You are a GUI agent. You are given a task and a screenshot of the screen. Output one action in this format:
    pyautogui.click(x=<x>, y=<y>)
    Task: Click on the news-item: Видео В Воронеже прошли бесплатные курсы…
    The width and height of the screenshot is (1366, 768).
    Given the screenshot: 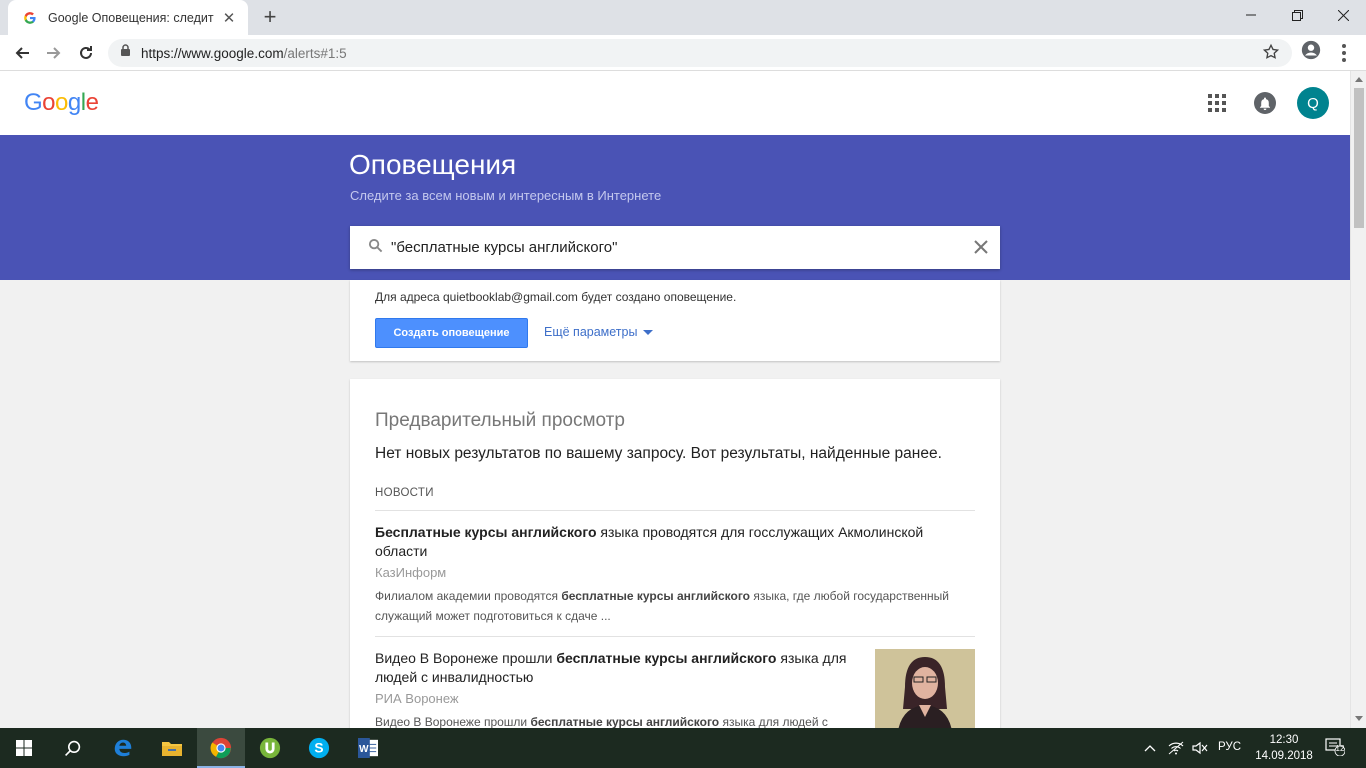 What is the action you would take?
    pyautogui.click(x=615, y=688)
    